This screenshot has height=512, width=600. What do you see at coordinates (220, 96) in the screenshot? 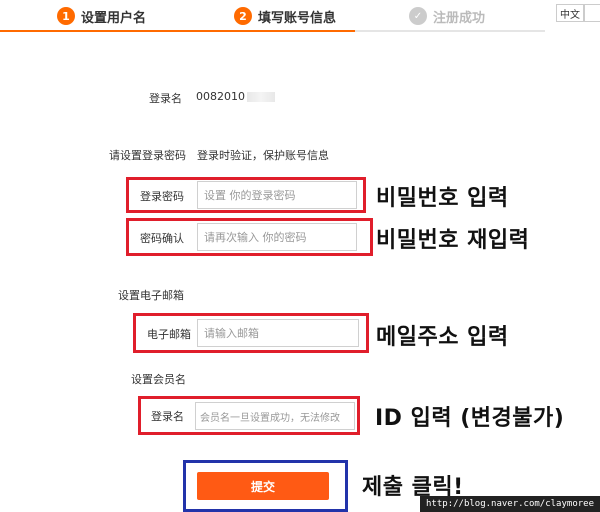
I see `login-name-text: 0082010` at bounding box center [220, 96].